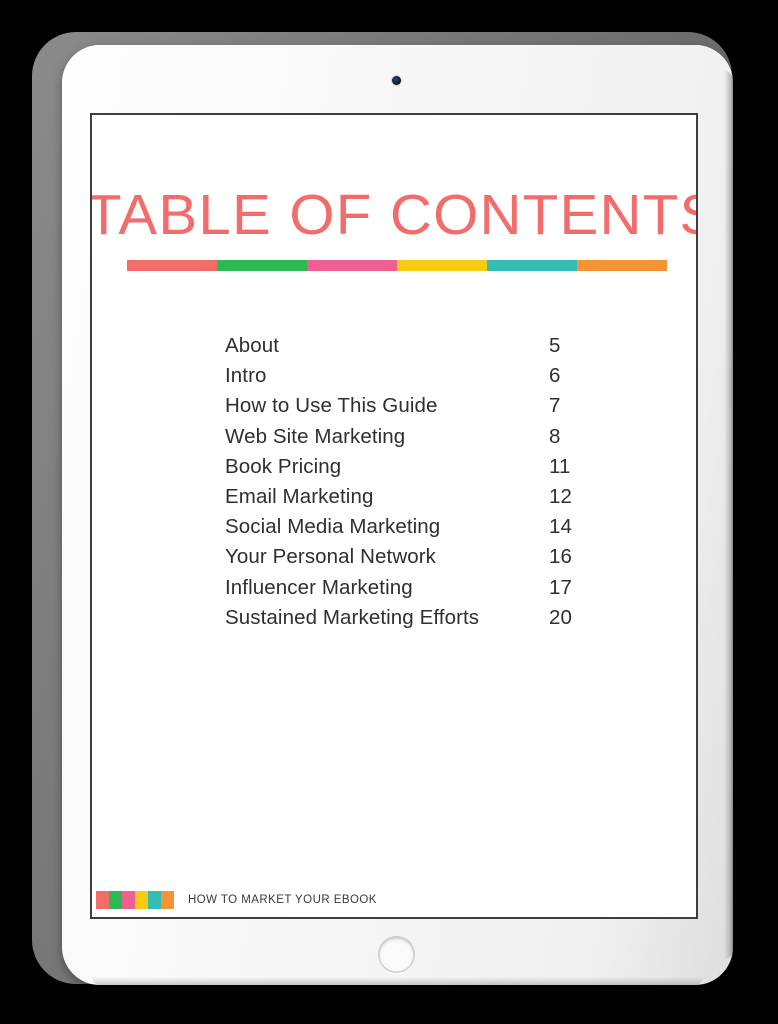  What do you see at coordinates (560, 466) in the screenshot?
I see `toc-entry-page: 11` at bounding box center [560, 466].